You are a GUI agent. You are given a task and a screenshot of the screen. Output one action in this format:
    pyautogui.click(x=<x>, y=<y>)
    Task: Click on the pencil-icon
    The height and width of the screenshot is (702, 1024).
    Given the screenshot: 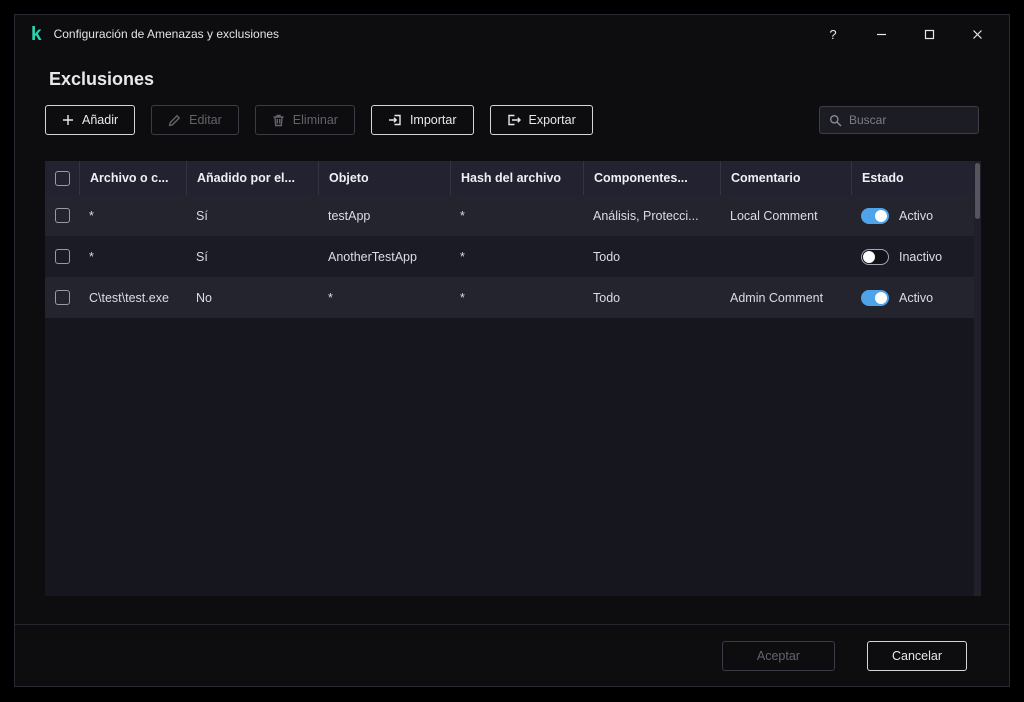 What is the action you would take?
    pyautogui.click(x=174, y=120)
    